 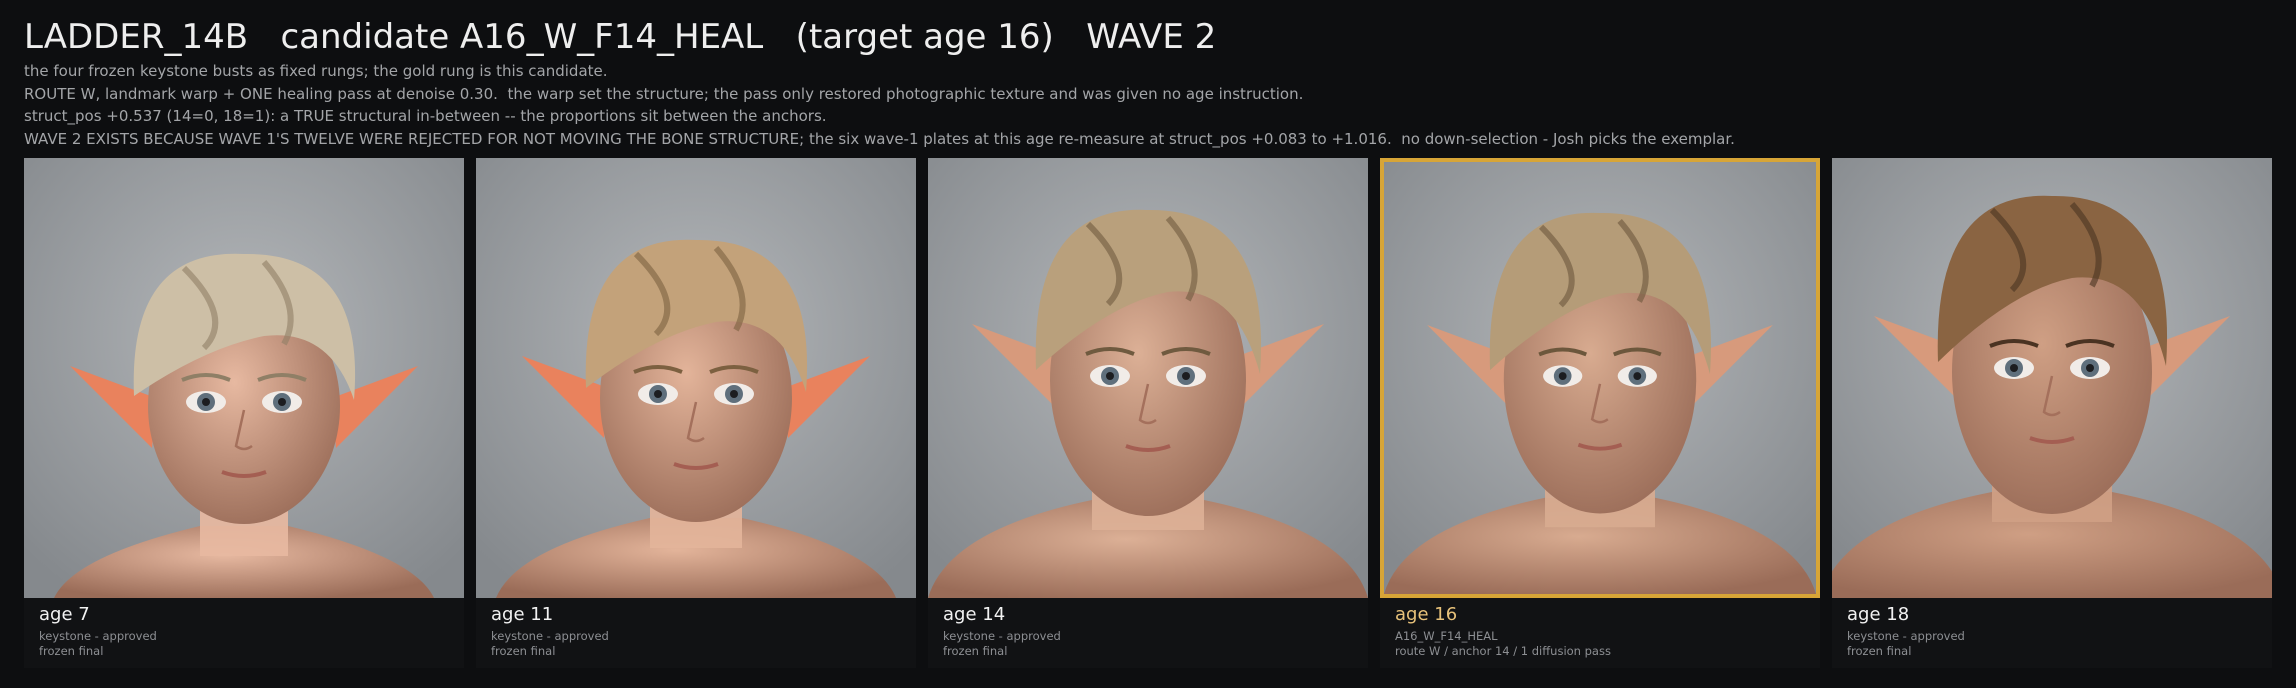 I want to click on rung-card-age-14: age 14 keystone - approved frozen final, so click(x=1148, y=413).